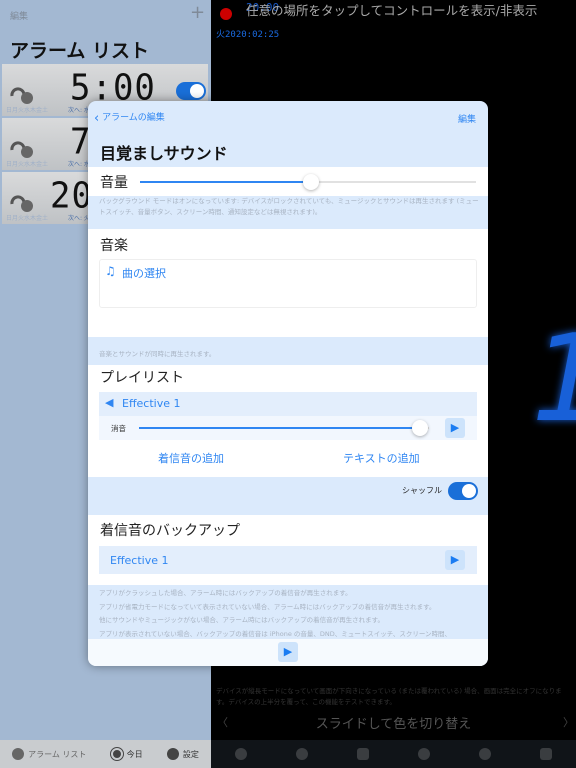 The height and width of the screenshot is (768, 576). Describe the element at coordinates (18, 754) in the screenshot. I see `alarm-clock-icon` at that location.